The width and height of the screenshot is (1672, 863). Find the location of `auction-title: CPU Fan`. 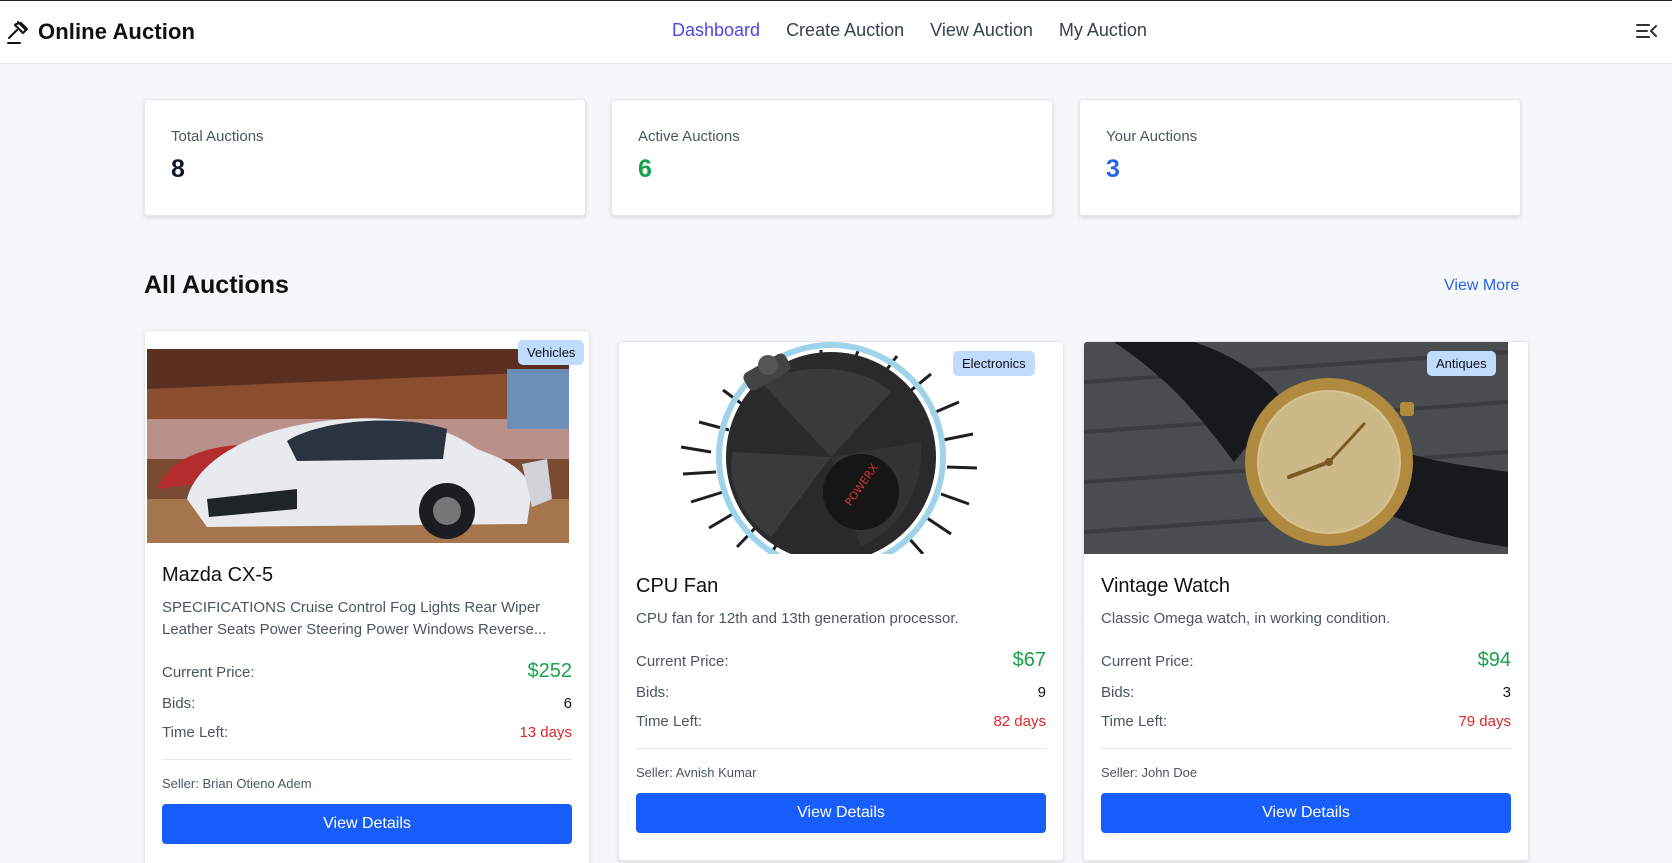

auction-title: CPU Fan is located at coordinates (841, 586).